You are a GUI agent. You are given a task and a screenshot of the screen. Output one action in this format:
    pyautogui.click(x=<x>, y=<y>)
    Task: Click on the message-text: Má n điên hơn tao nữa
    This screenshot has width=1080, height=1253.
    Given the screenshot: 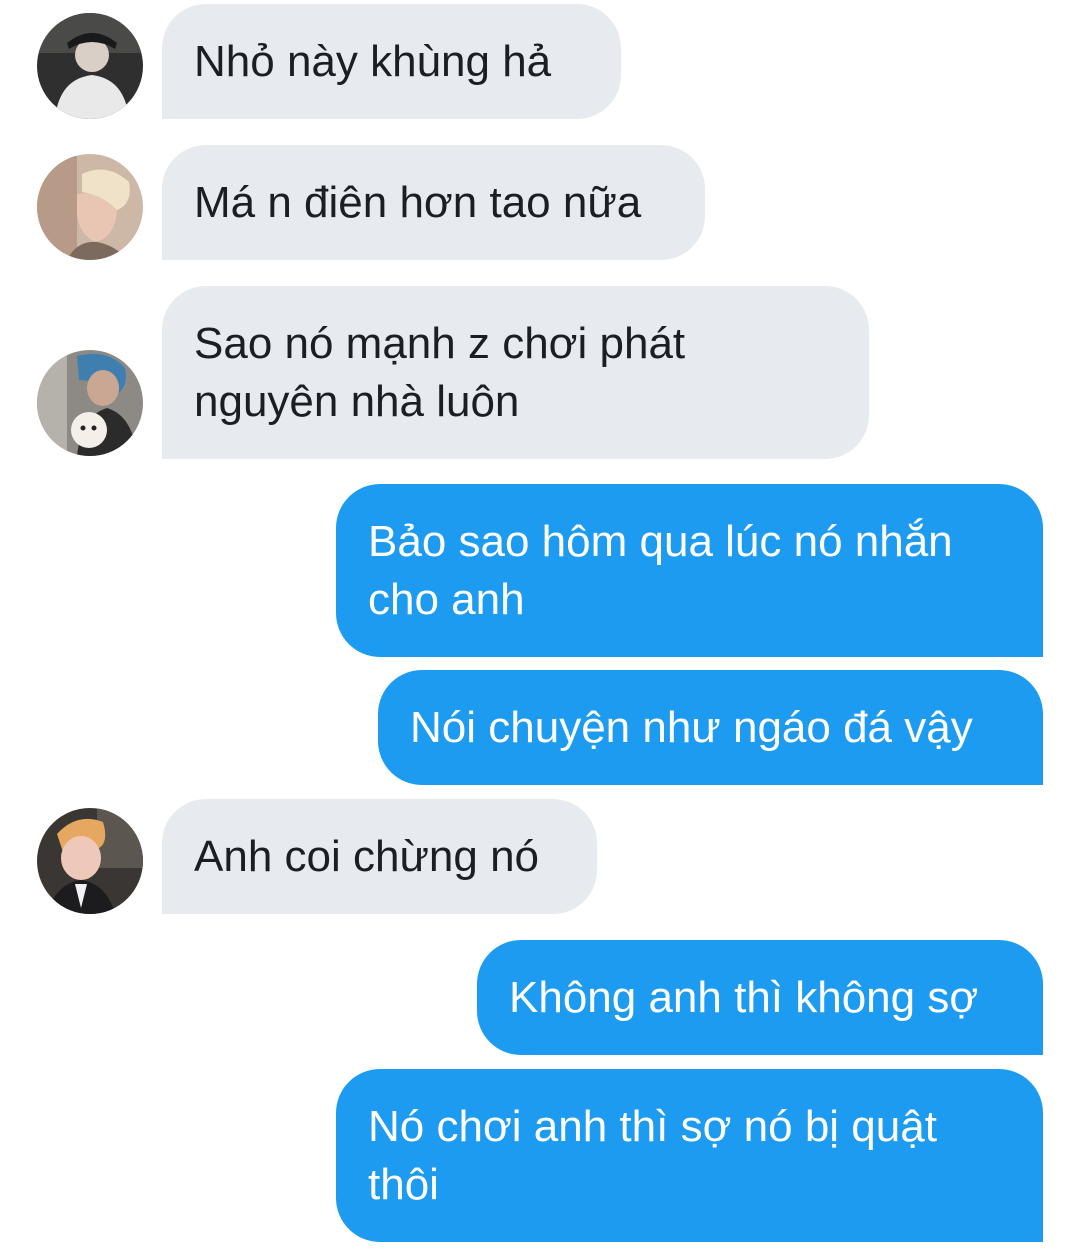 What is the action you would take?
    pyautogui.click(x=418, y=202)
    